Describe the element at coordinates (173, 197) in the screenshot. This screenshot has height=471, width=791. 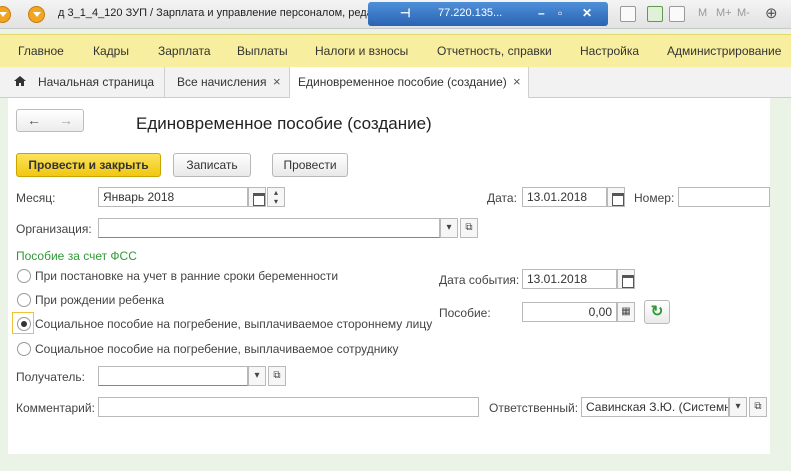
I see `month-field: Январь 2018` at that location.